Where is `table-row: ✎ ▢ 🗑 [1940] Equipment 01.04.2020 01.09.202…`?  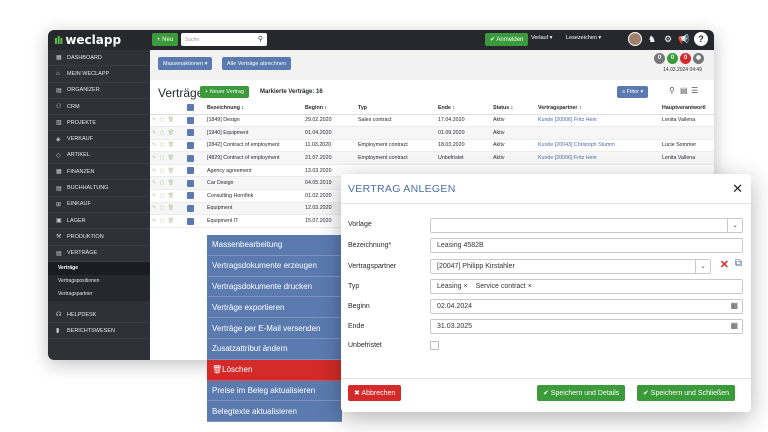 table-row: ✎ ▢ 🗑 [1940] Equipment 01.04.2020 01.09.202… is located at coordinates (432, 133).